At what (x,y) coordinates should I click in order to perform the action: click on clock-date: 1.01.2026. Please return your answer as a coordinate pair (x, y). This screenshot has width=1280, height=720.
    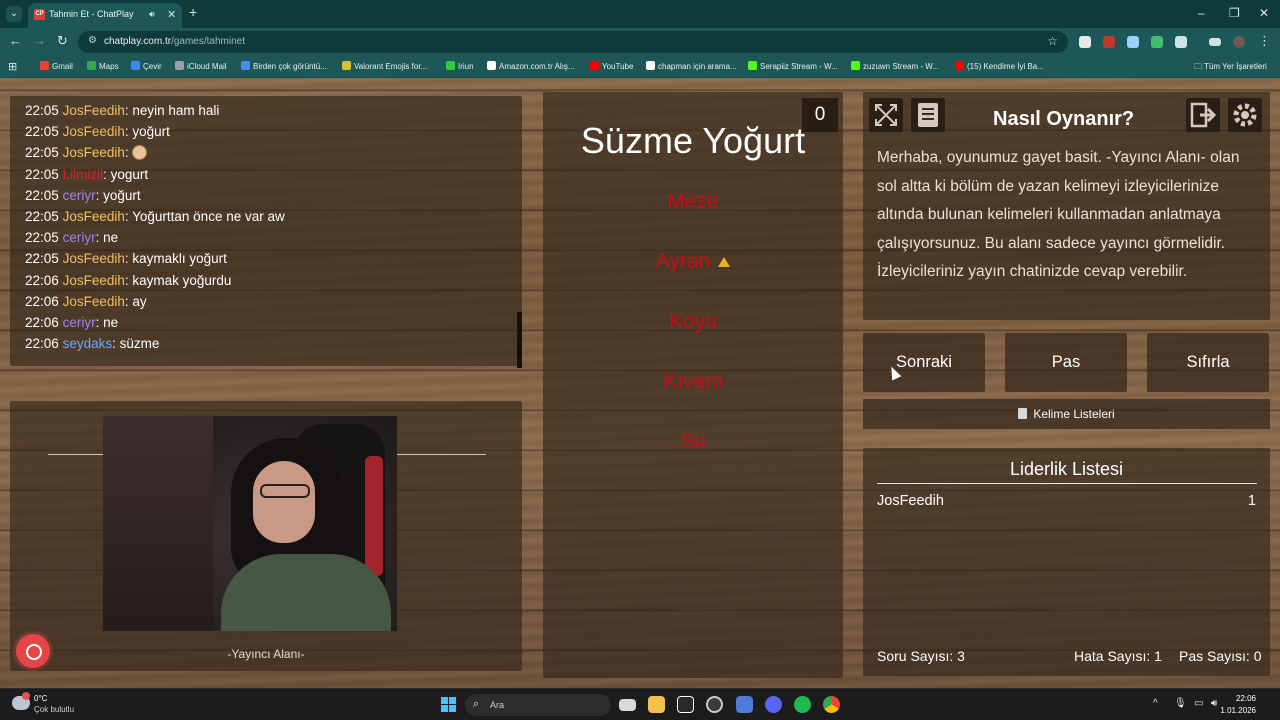
    Looking at the image, I should click on (1238, 710).